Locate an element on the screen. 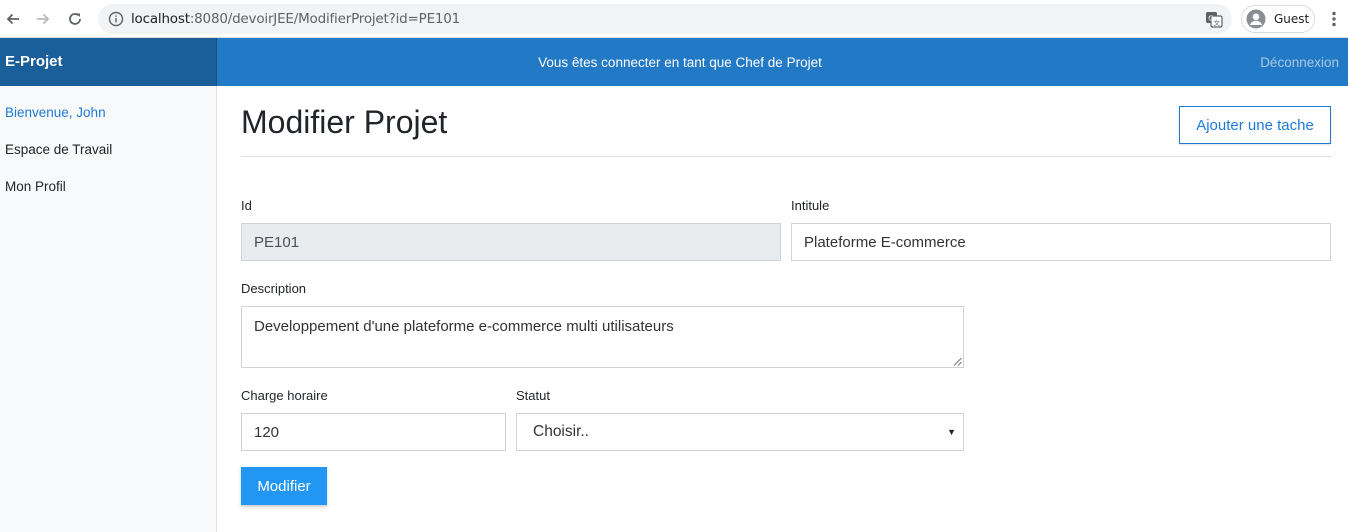 The height and width of the screenshot is (532, 1348). translate-icon: G 文 is located at coordinates (1214, 19).